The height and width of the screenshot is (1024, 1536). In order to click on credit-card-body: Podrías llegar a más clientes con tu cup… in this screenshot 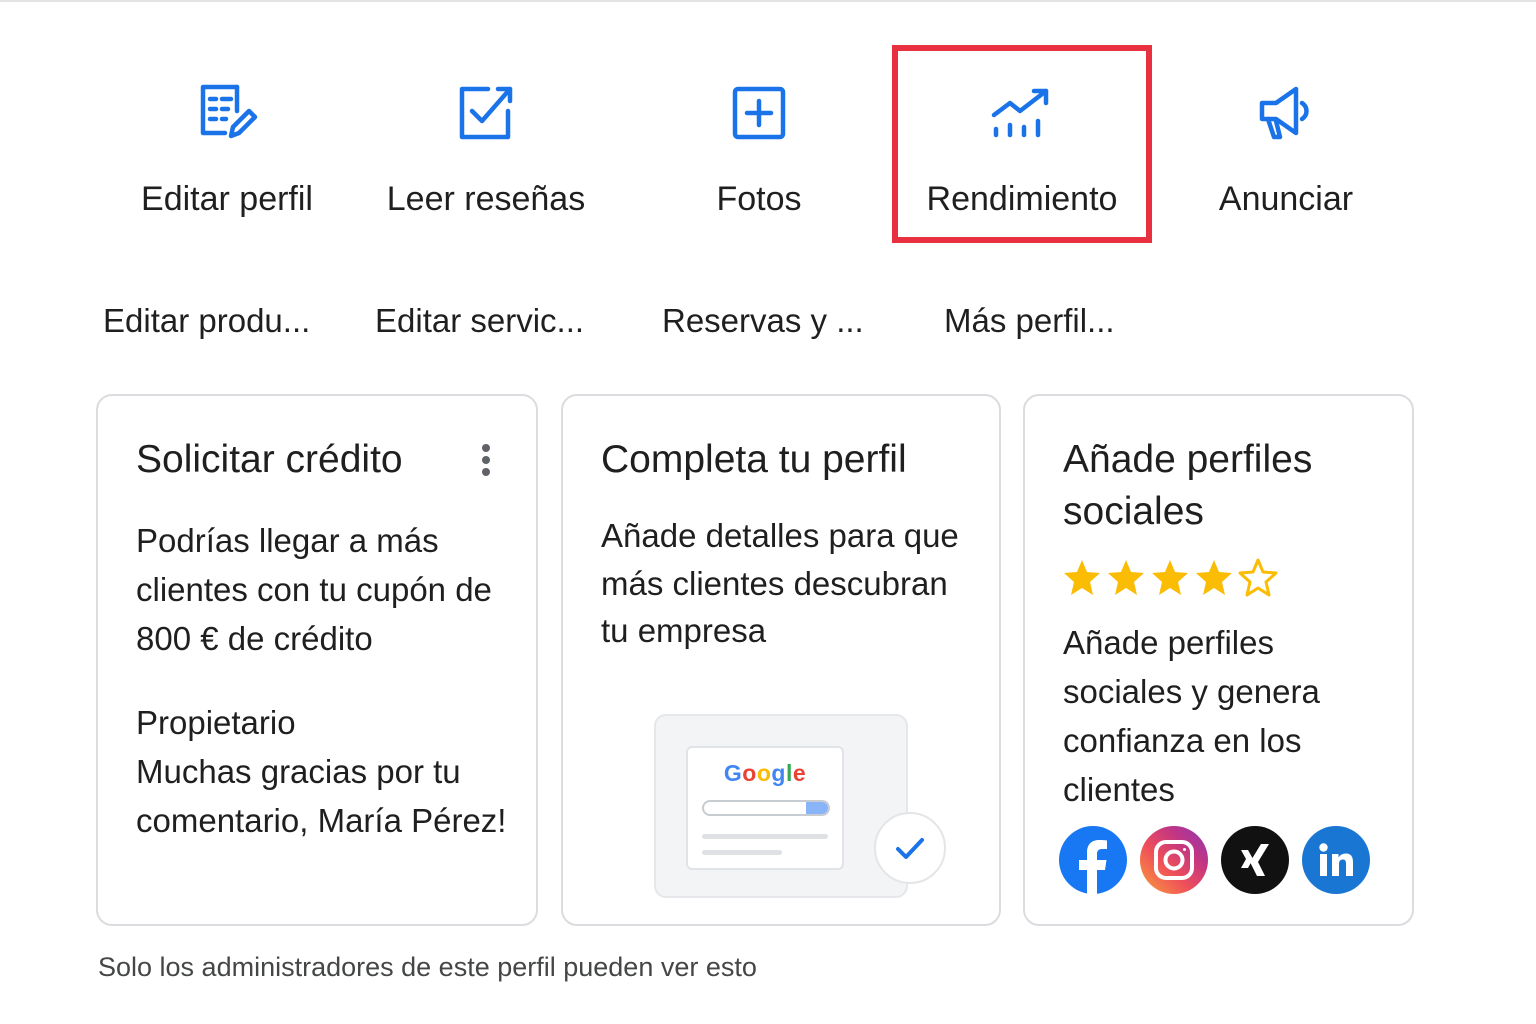, I will do `click(314, 589)`.